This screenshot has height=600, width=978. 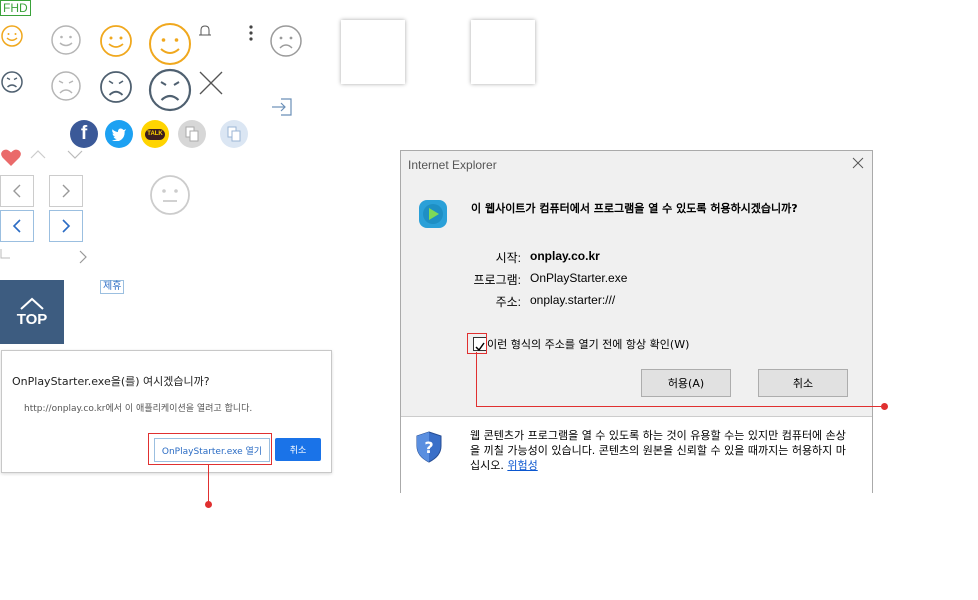 I want to click on twitter-bird-icon, so click(x=118, y=134).